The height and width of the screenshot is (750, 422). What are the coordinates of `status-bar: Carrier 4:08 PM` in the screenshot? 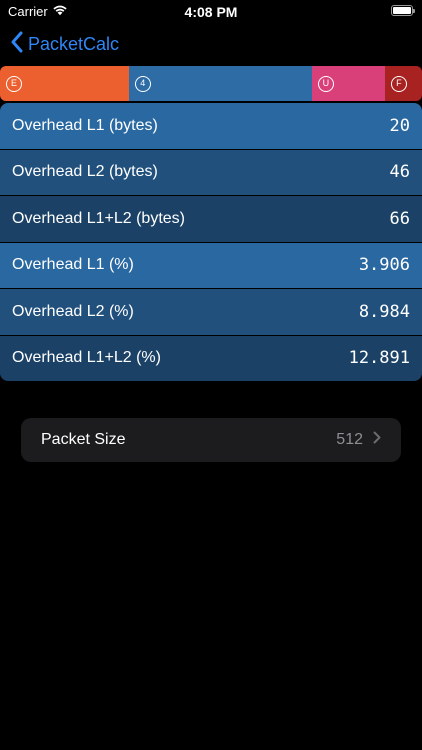 It's located at (211, 12).